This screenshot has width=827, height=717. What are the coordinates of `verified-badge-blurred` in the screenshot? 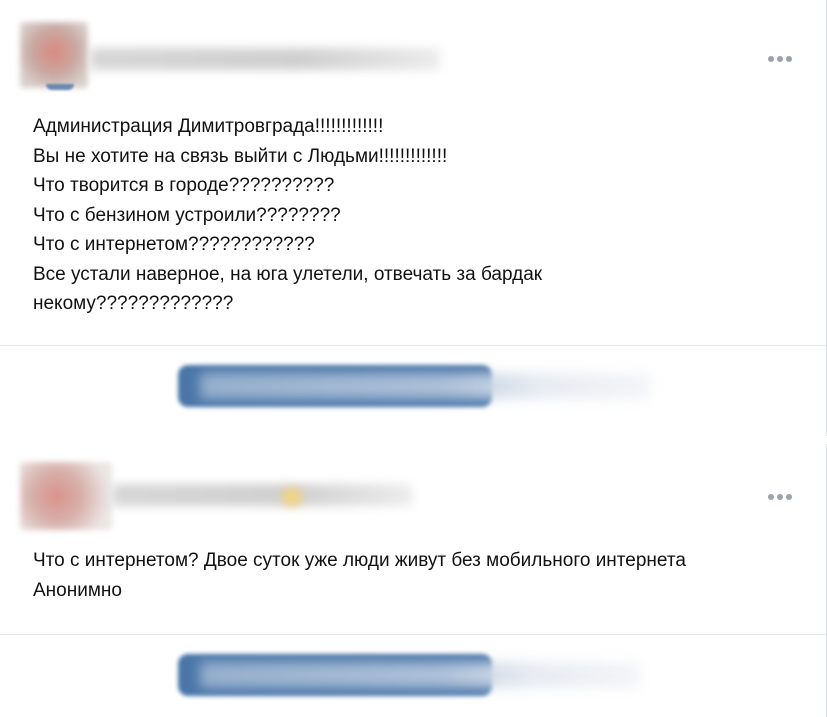 It's located at (292, 497).